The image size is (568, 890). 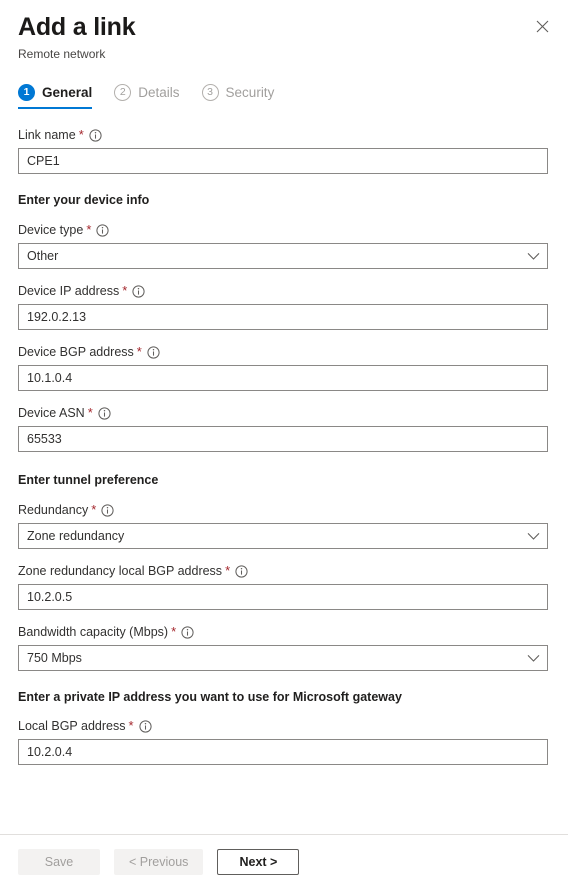 I want to click on device-type-label-text: Device type, so click(x=51, y=230).